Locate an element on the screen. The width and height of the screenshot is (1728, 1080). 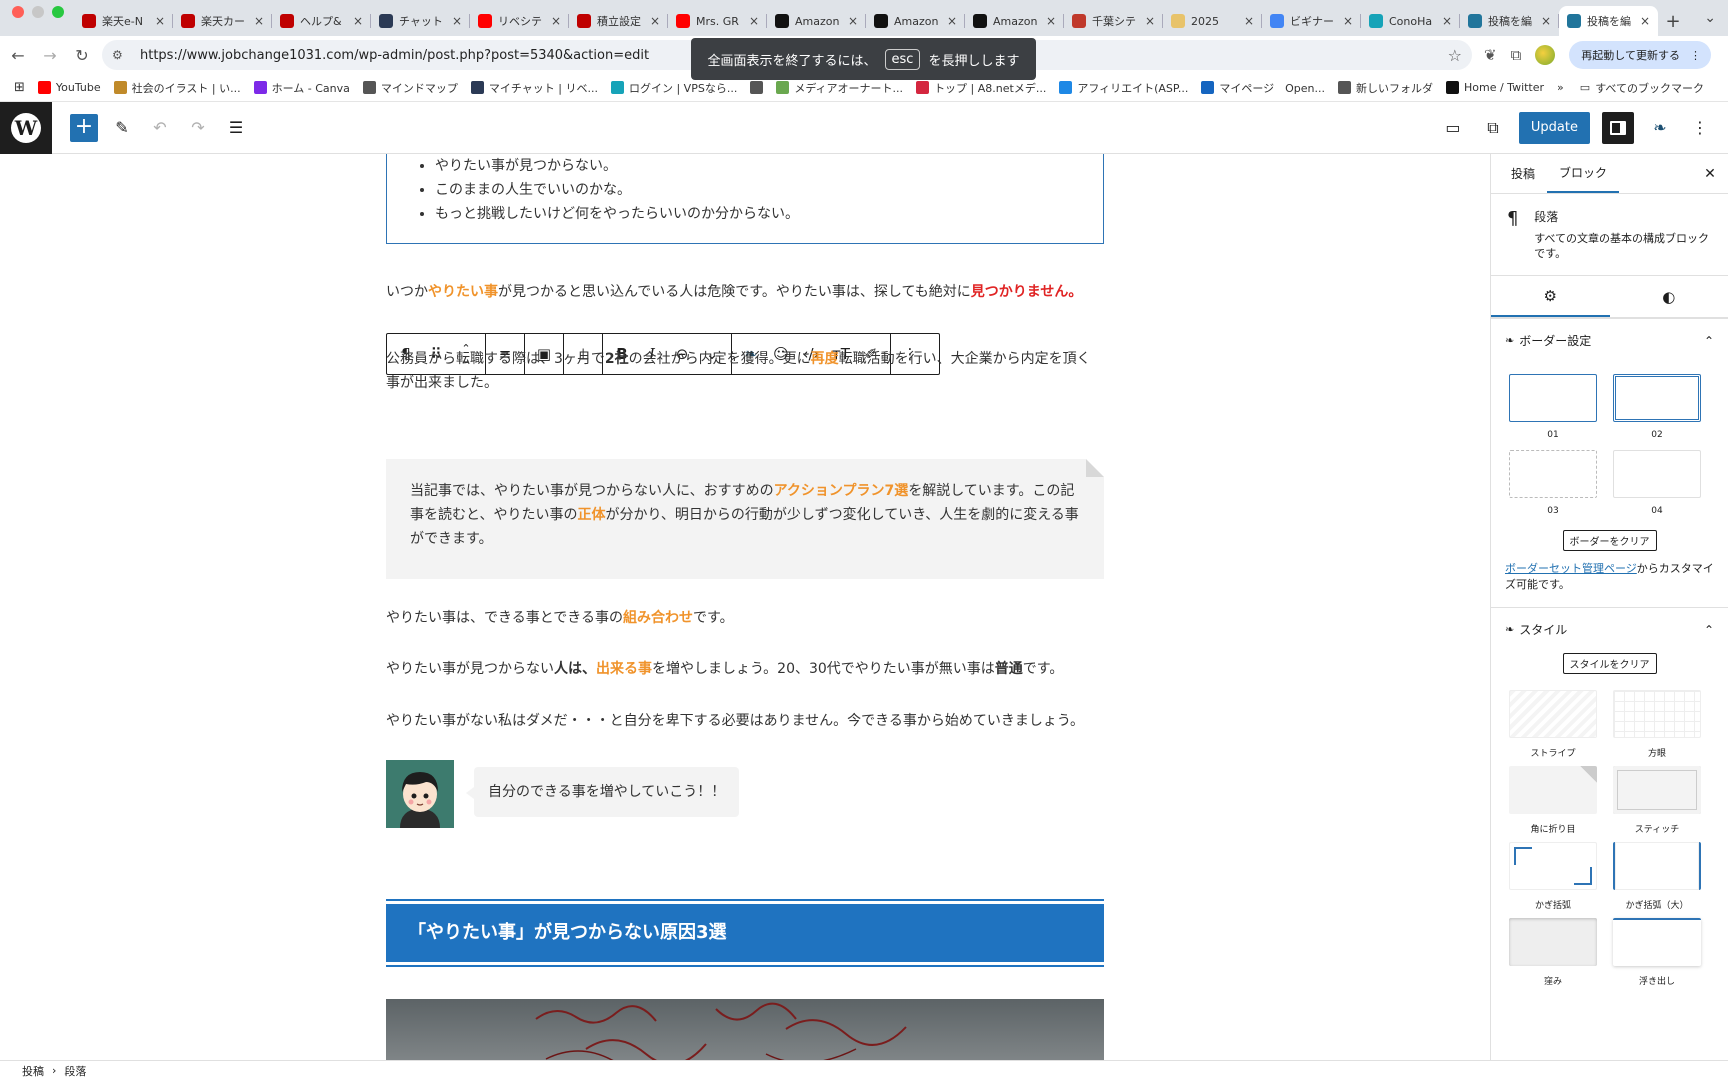
tab-search-icon: ⌄ is located at coordinates (1716, 18).